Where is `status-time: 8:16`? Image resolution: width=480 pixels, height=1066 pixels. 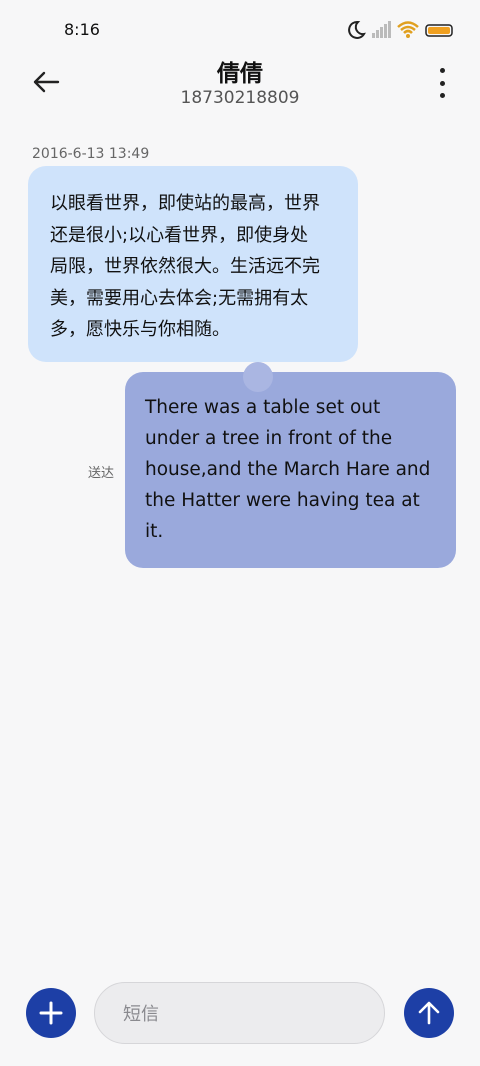
status-time: 8:16 is located at coordinates (82, 29).